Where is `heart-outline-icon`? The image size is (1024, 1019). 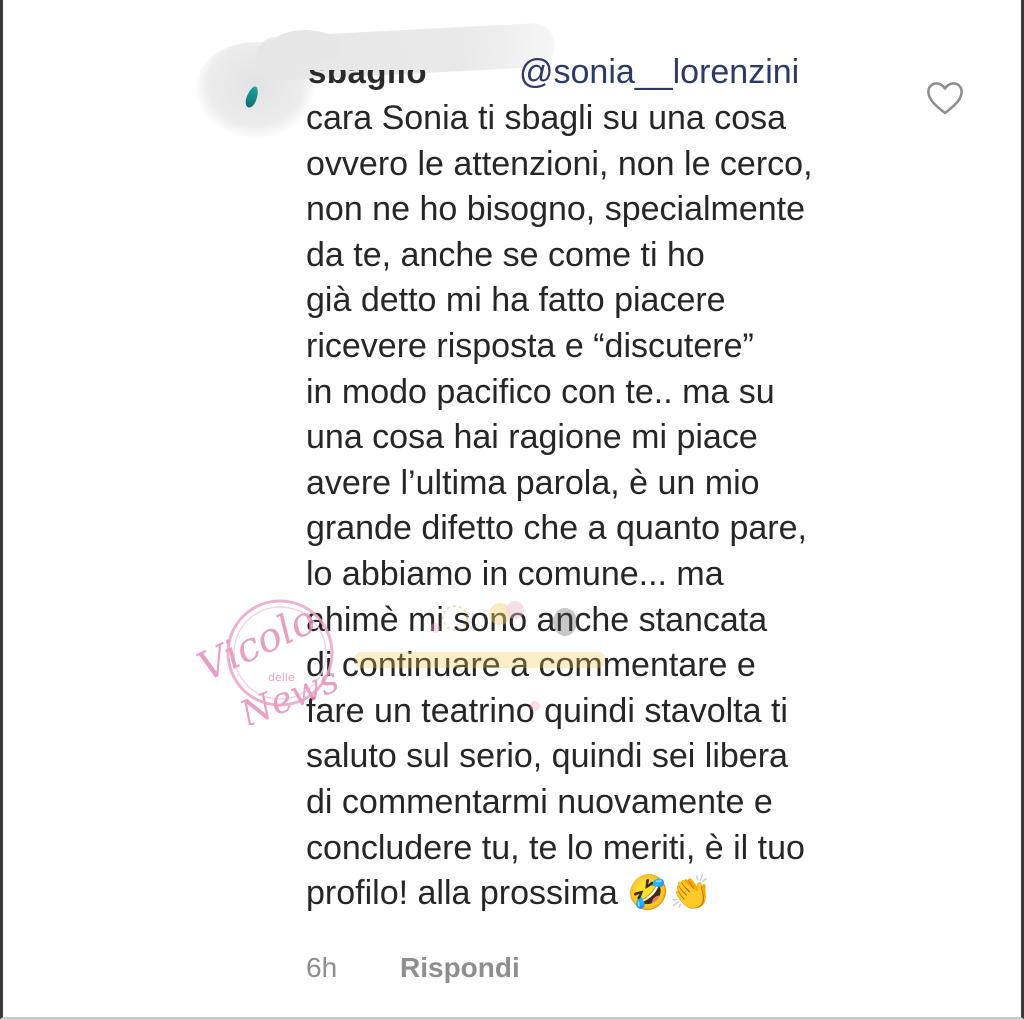 heart-outline-icon is located at coordinates (945, 98).